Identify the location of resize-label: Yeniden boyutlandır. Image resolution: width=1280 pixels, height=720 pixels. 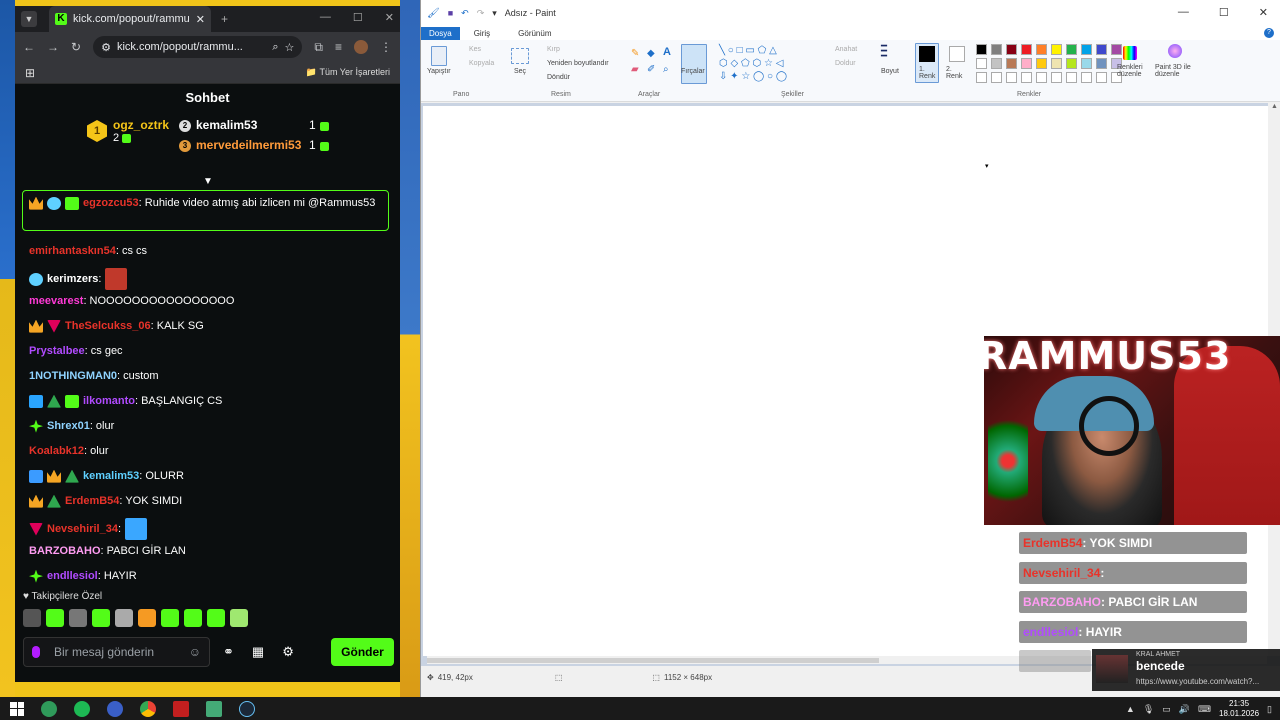
(578, 63).